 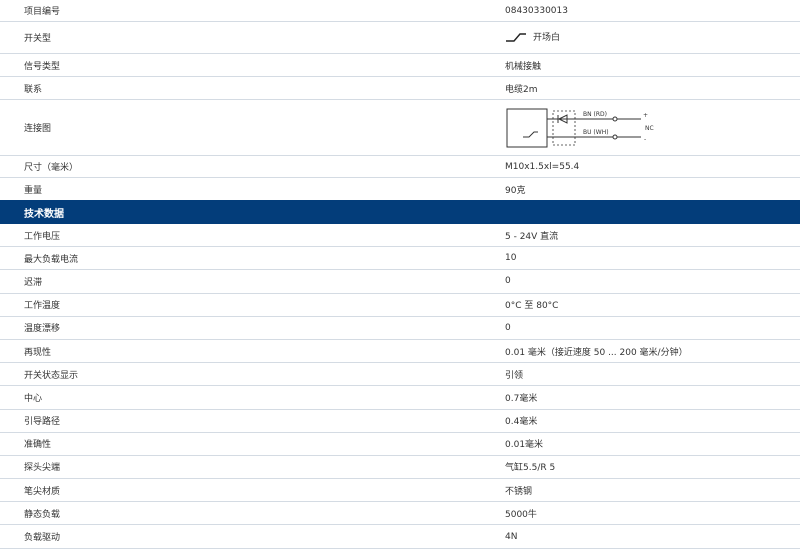 What do you see at coordinates (400, 38) in the screenshot?
I see `spec-row-switch-type: 开关型 开场白` at bounding box center [400, 38].